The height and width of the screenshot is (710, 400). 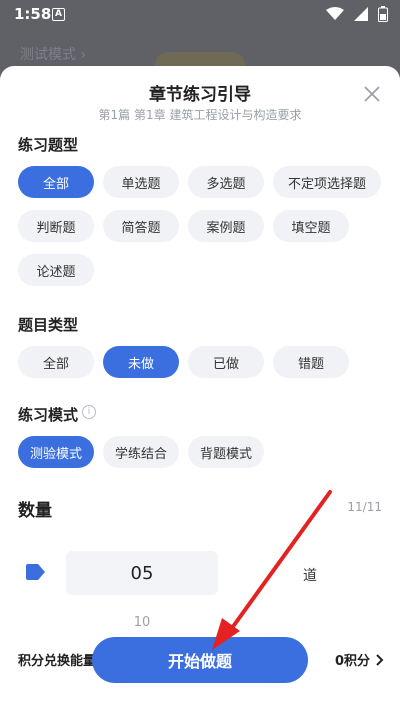 What do you see at coordinates (56, 362) in the screenshot?
I see `item-type-option: 全部` at bounding box center [56, 362].